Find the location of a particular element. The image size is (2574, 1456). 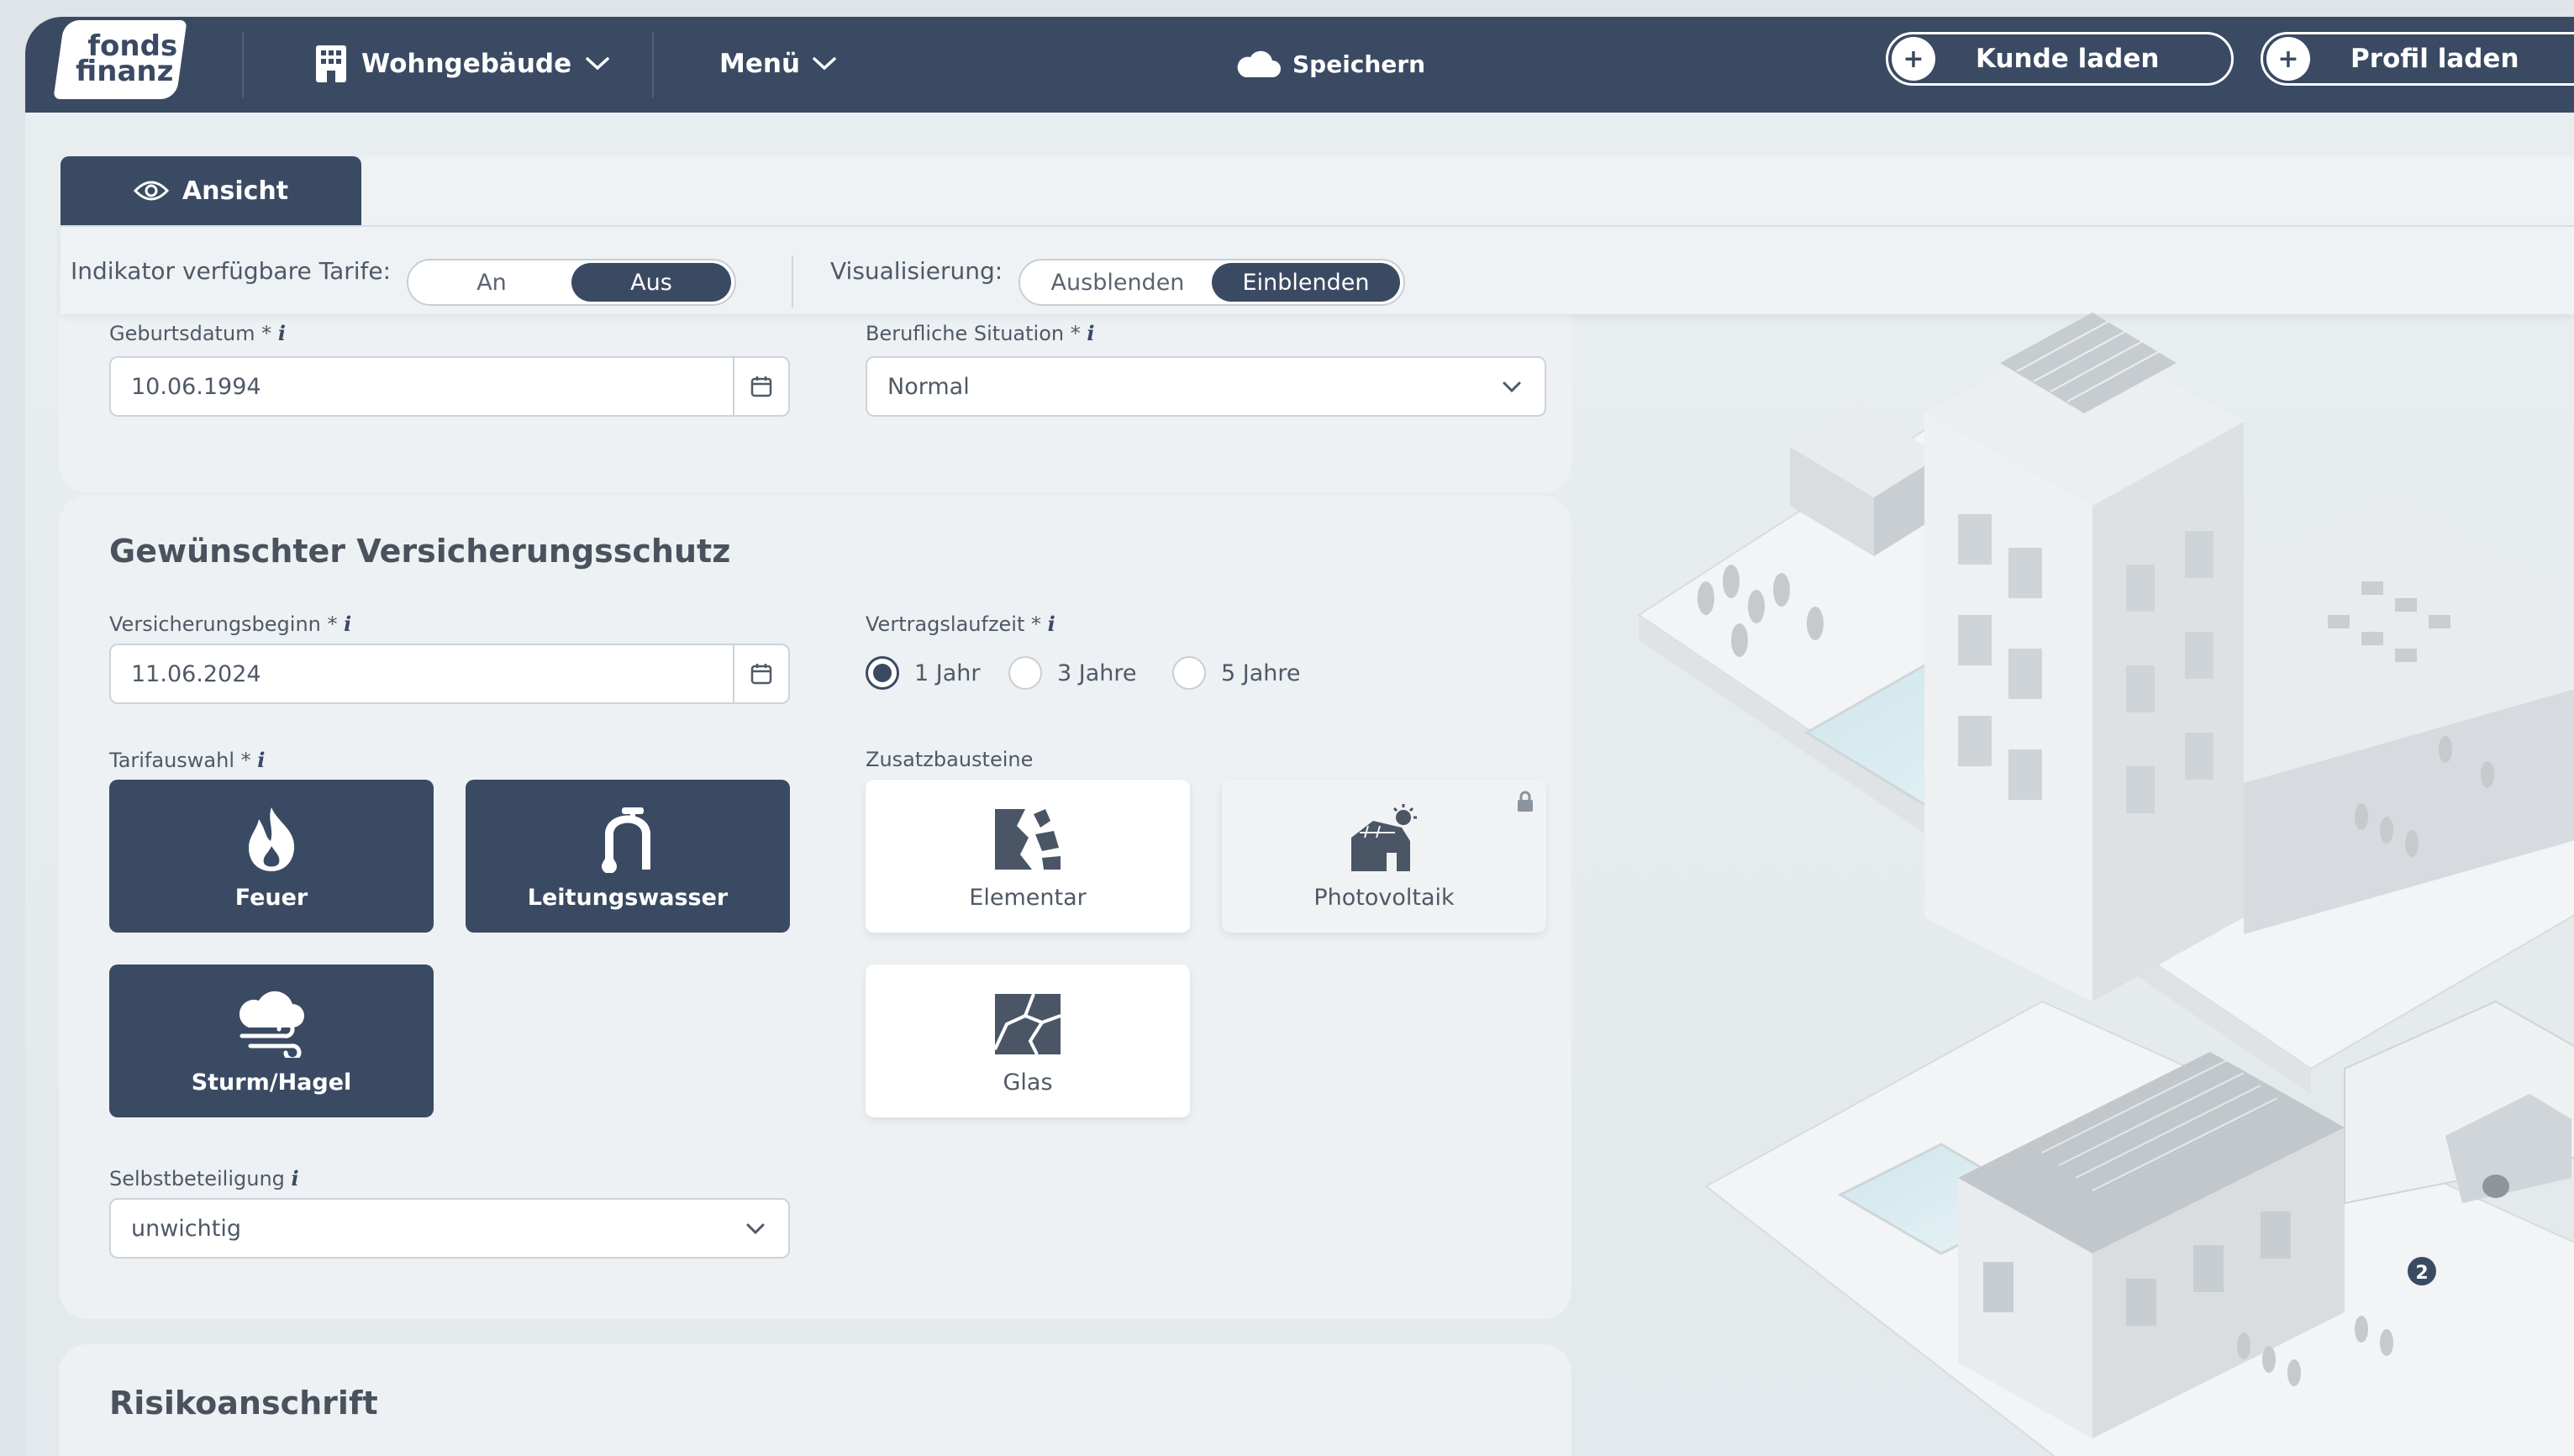

tariff-tile-fire: Feuer is located at coordinates (271, 856).